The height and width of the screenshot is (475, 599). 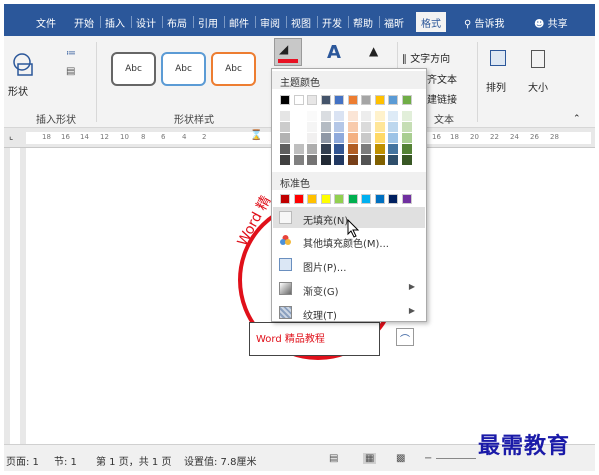 What do you see at coordinates (239, 22) in the screenshot?
I see `tab-mailings: 邮件` at bounding box center [239, 22].